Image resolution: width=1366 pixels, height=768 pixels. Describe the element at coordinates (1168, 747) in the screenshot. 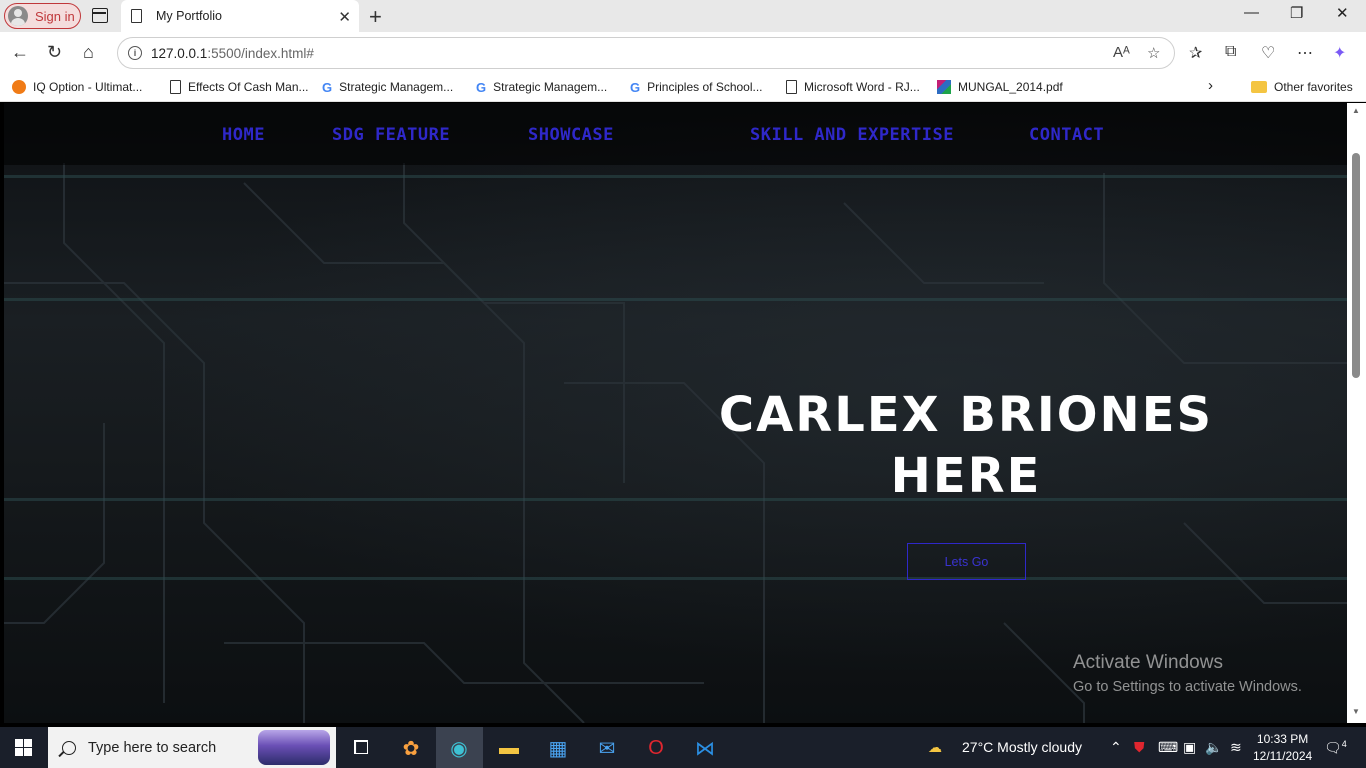

I see `input-language-icon: ⌨` at that location.